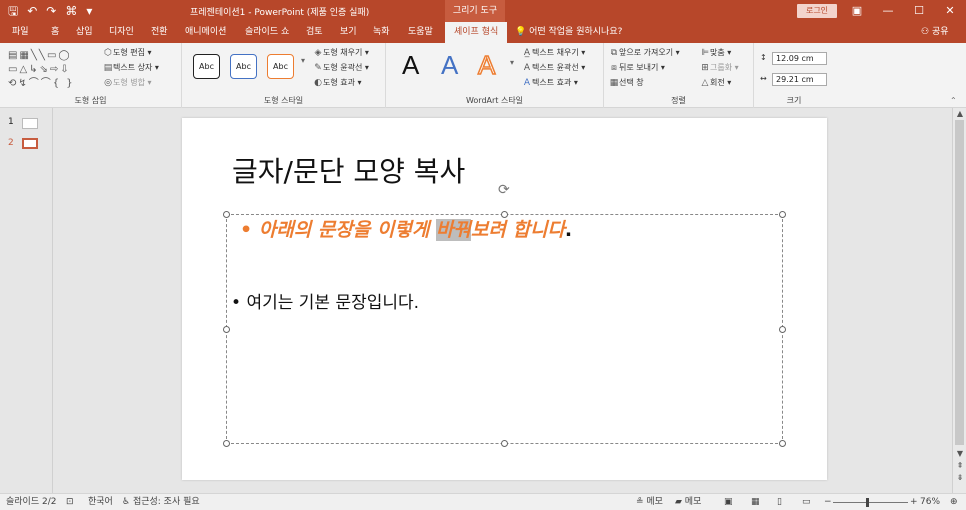 This screenshot has width=966, height=510. I want to click on slide-sorter-icon: ▦, so click(755, 502).